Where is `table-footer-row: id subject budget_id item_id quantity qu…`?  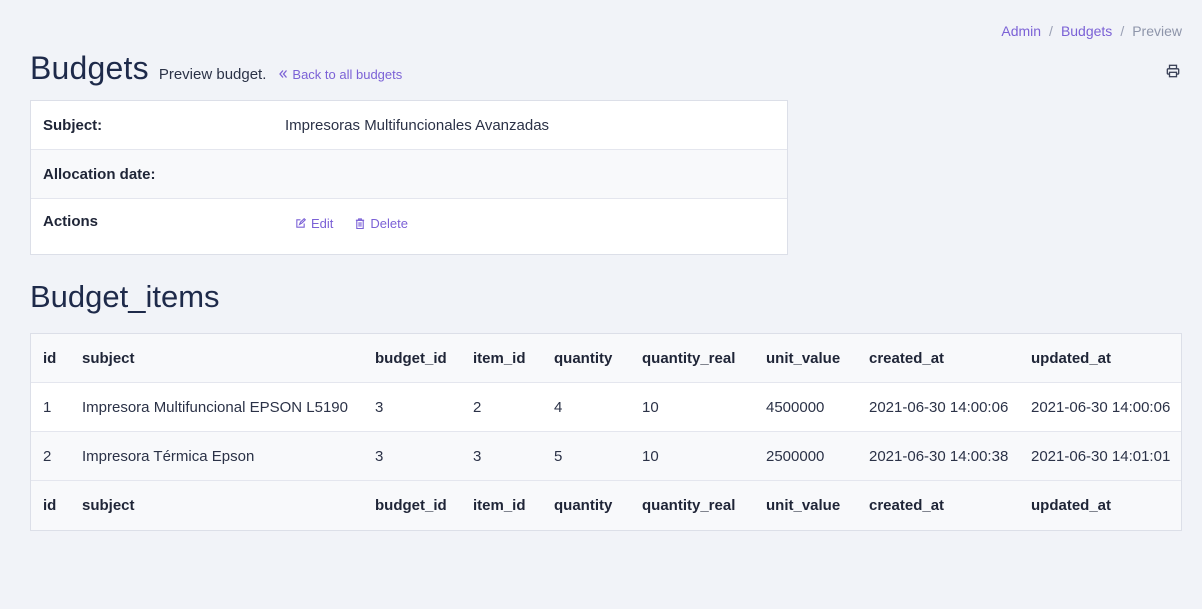 table-footer-row: id subject budget_id item_id quantity qu… is located at coordinates (606, 505).